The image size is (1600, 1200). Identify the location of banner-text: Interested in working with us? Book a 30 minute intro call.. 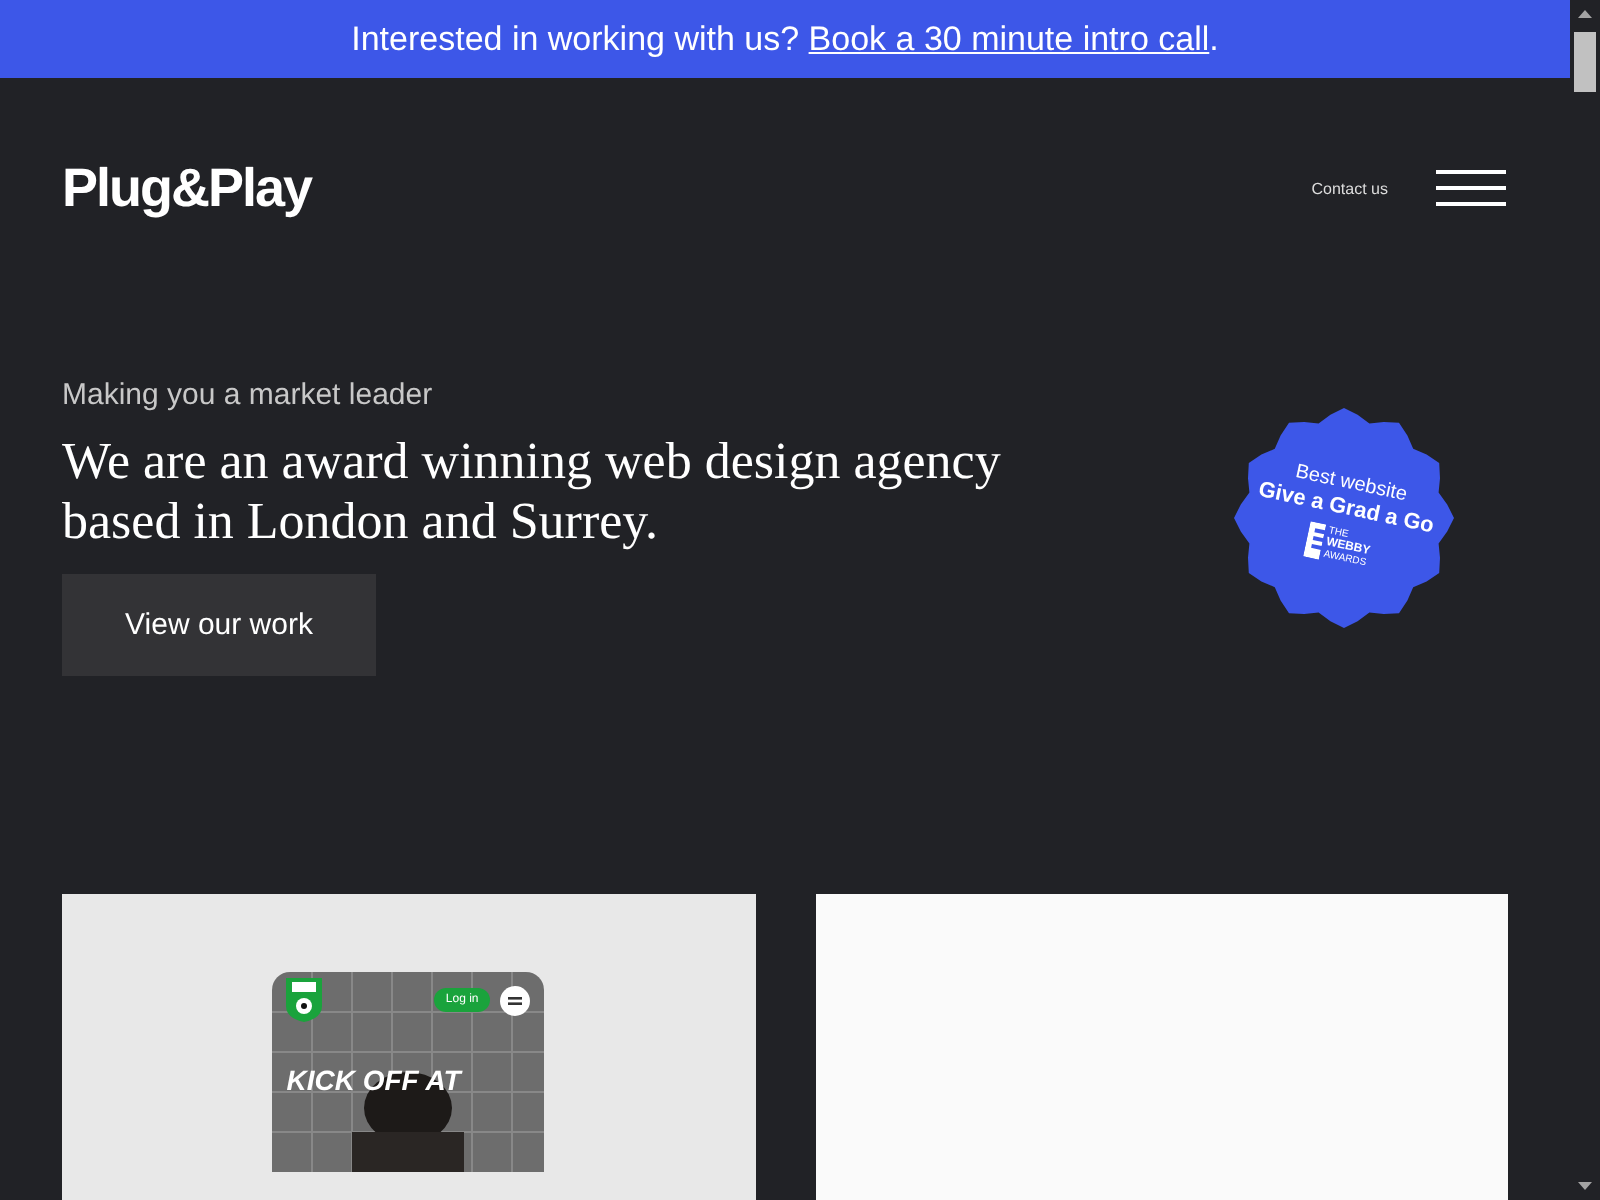
(785, 39).